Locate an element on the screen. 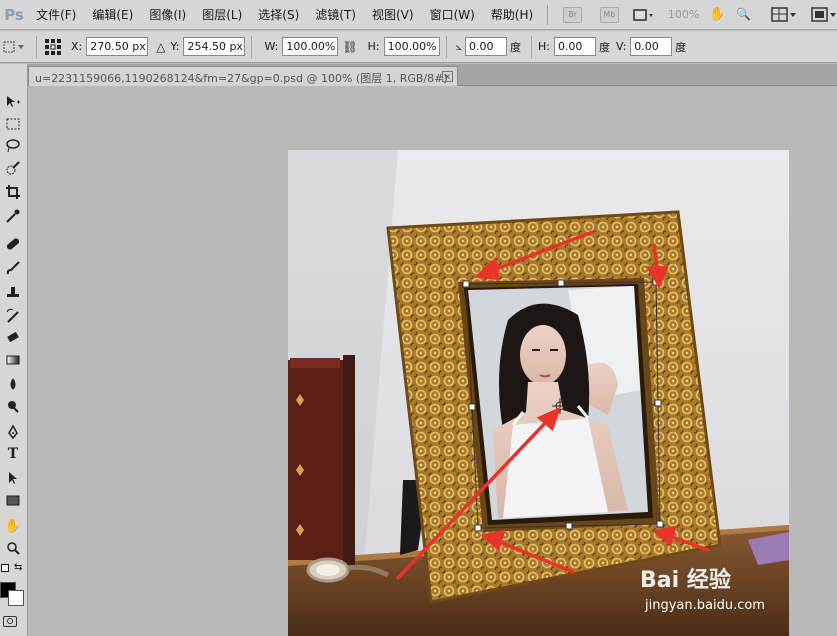 This screenshot has width=837, height=636. watermark-url: jingyan.baidu.com is located at coordinates (705, 605).